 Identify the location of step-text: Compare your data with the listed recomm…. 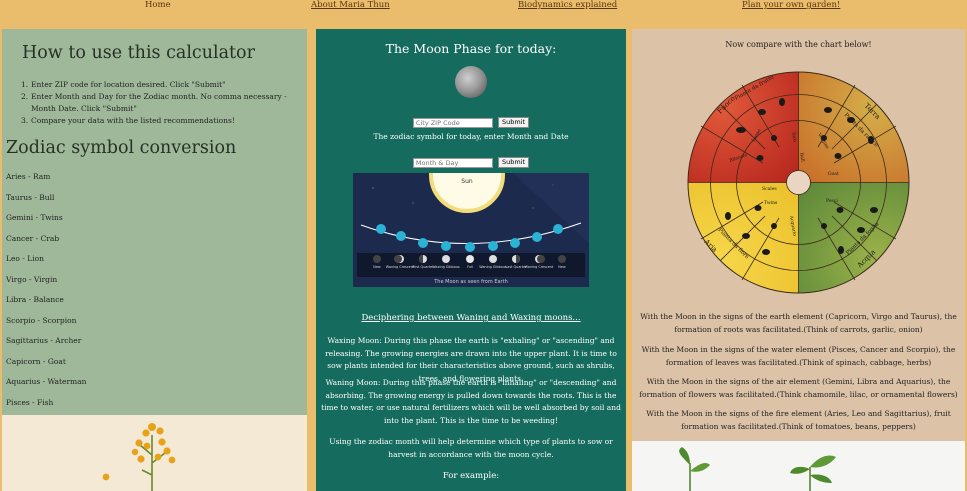
(133, 120).